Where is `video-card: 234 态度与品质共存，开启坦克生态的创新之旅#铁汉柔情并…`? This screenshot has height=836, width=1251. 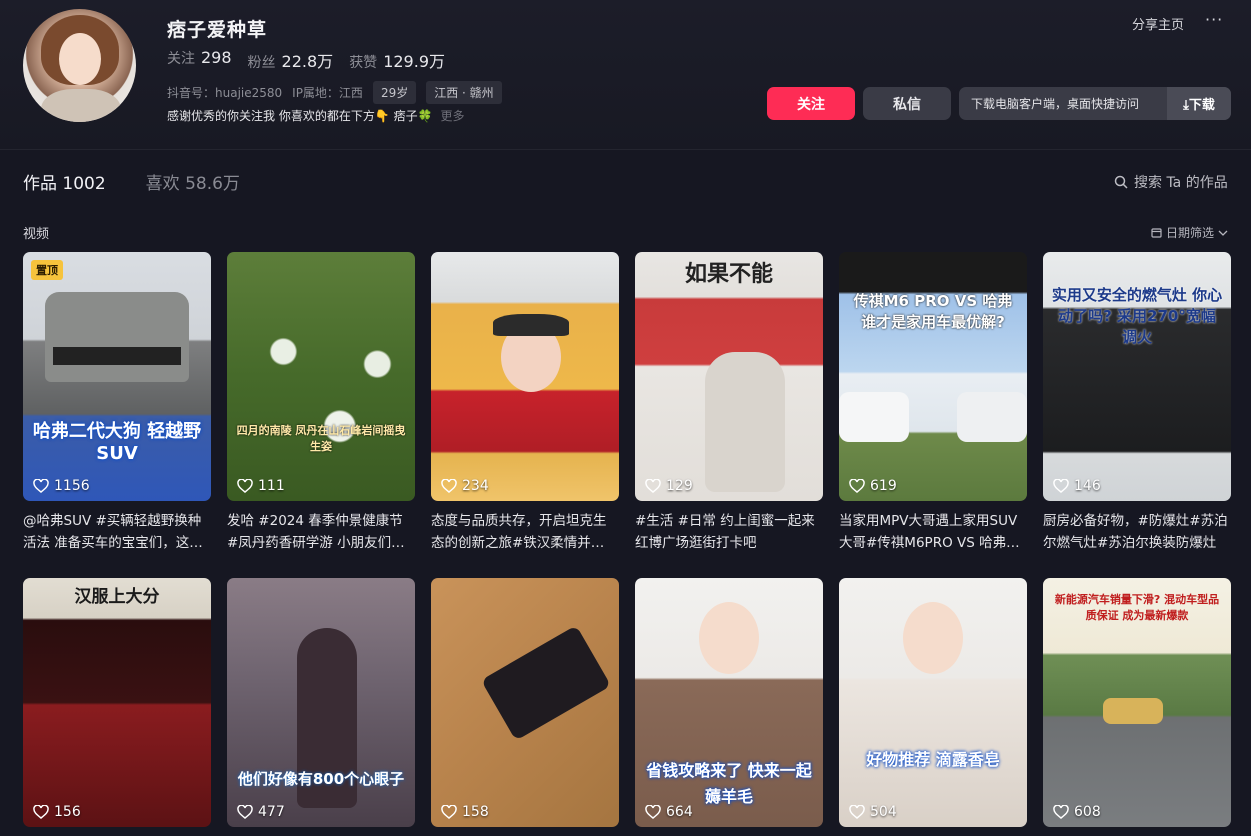
video-card: 234 态度与品质共存，开启坦克生态的创新之旅#铁汉柔情并… is located at coordinates (525, 403).